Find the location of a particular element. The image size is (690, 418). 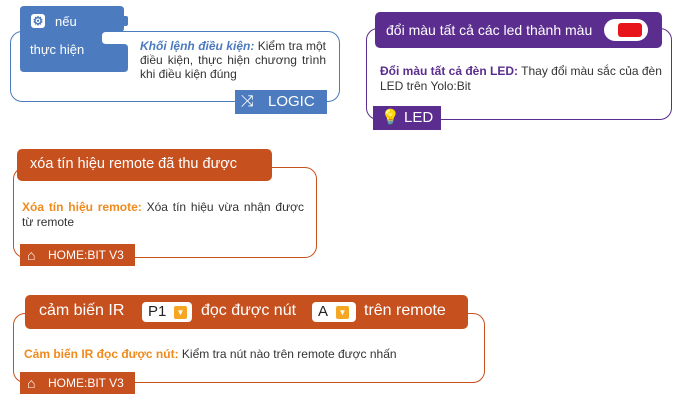

color-swatch is located at coordinates (630, 30).